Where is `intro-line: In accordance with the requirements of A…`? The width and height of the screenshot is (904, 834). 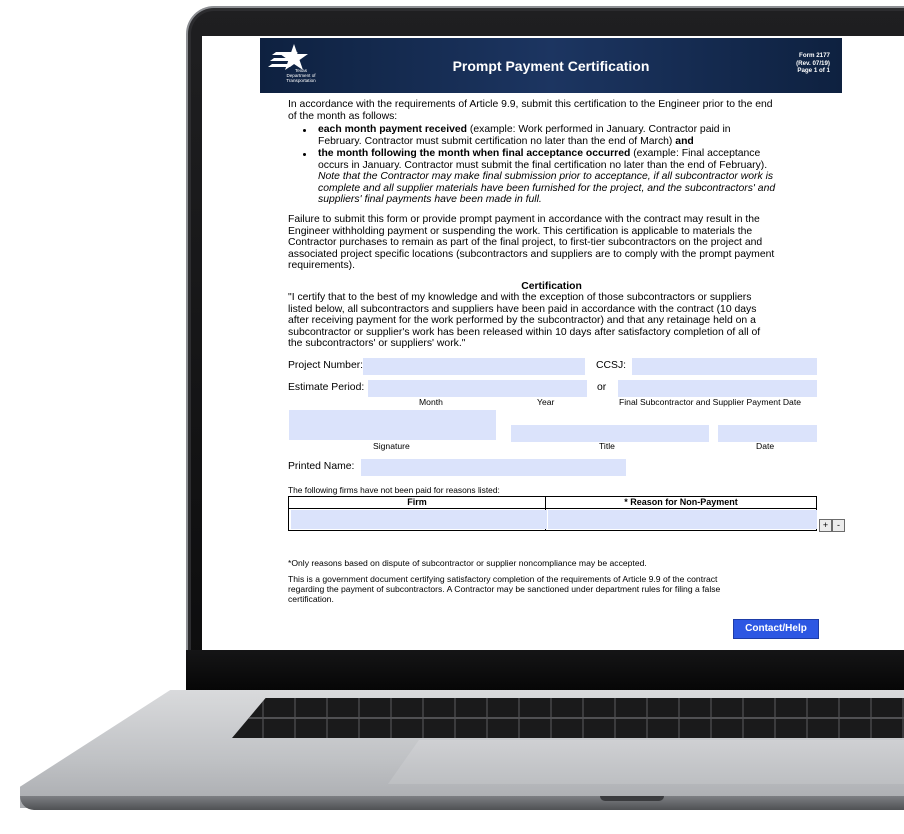 intro-line: In accordance with the requirements of A… is located at coordinates (530, 104).